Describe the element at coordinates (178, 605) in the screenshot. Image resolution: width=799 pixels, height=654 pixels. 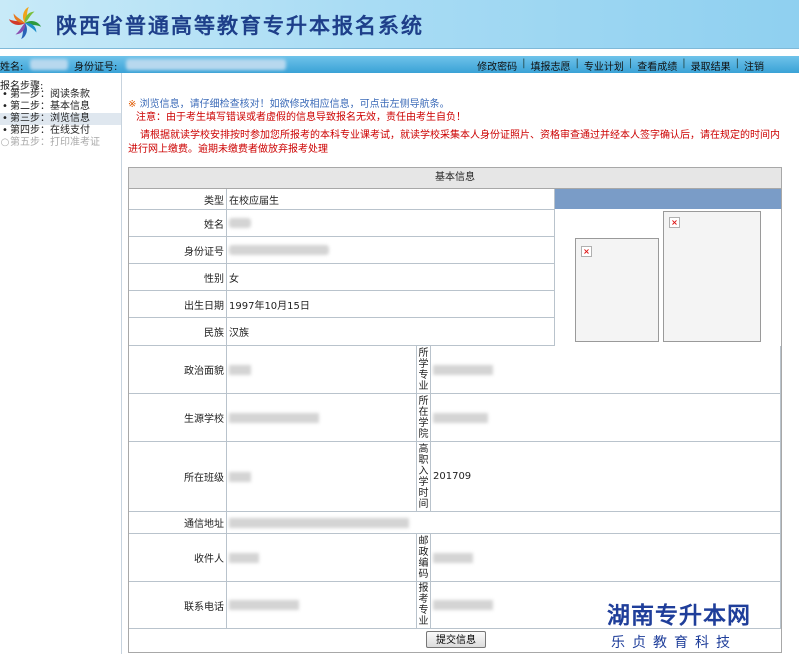
I see `phone-label: 联系电话` at that location.